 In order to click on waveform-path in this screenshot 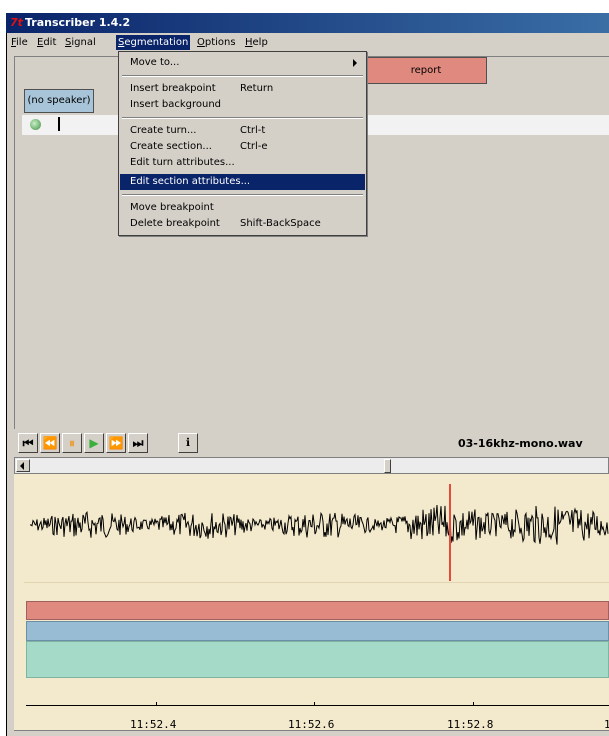, I will do `click(319, 524)`.